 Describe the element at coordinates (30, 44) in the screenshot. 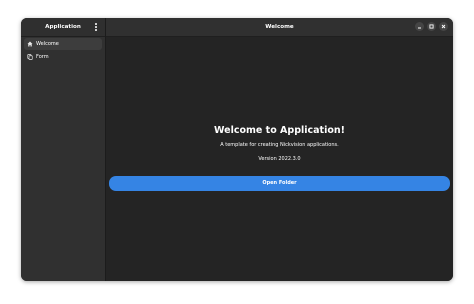

I see `home-icon` at that location.